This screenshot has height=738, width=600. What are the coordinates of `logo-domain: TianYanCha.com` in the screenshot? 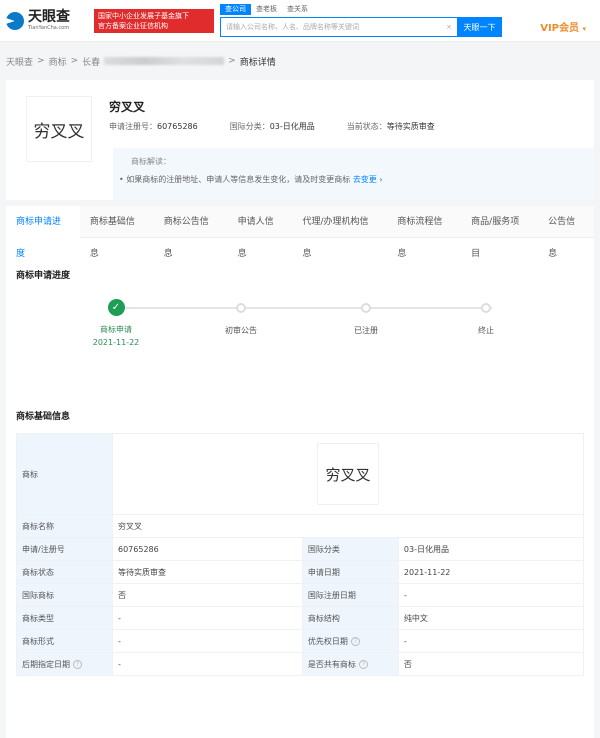 It's located at (49, 28).